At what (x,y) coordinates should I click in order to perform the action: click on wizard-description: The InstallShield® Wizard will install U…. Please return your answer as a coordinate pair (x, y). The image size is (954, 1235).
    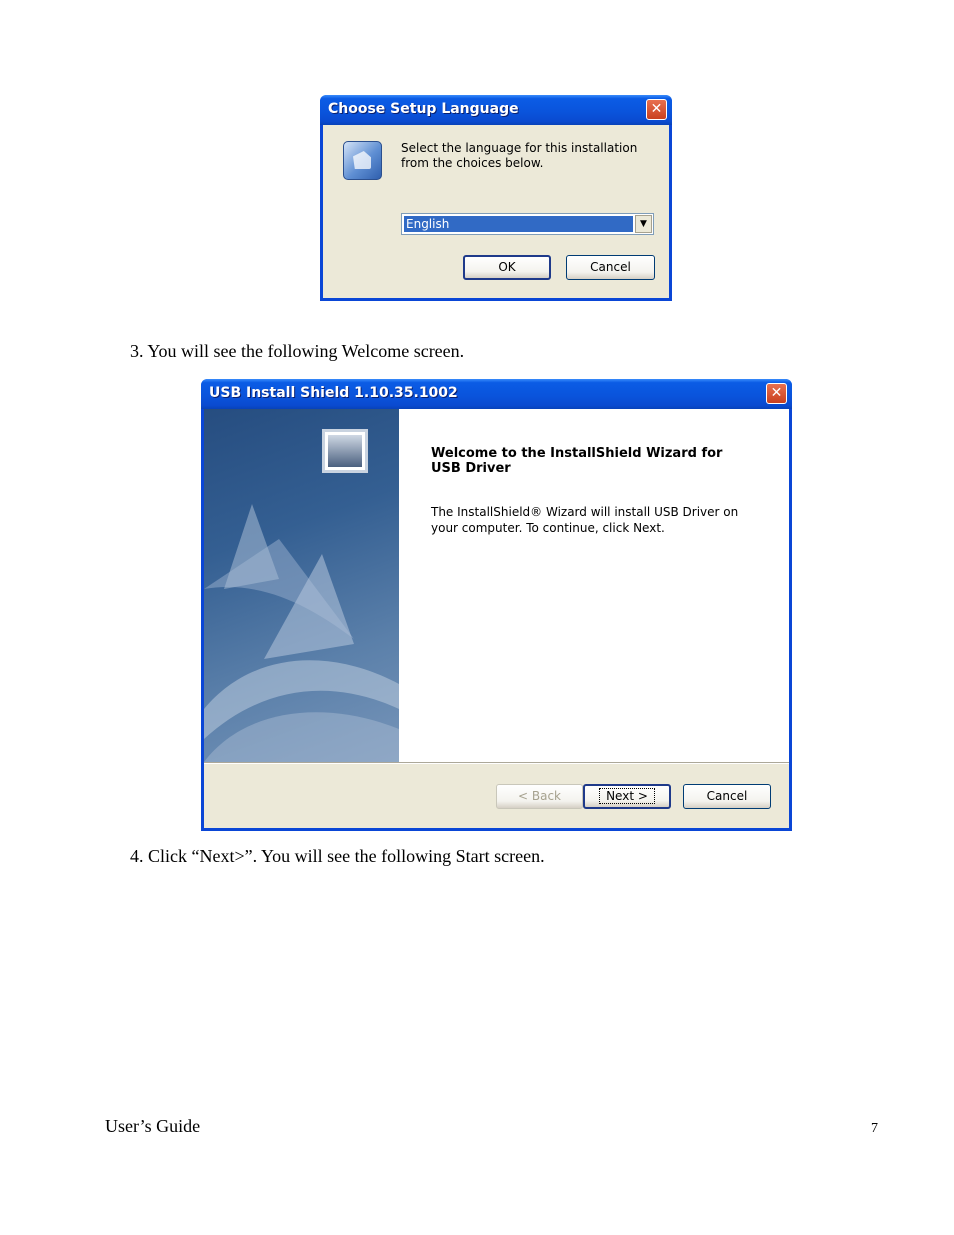
    Looking at the image, I should click on (585, 520).